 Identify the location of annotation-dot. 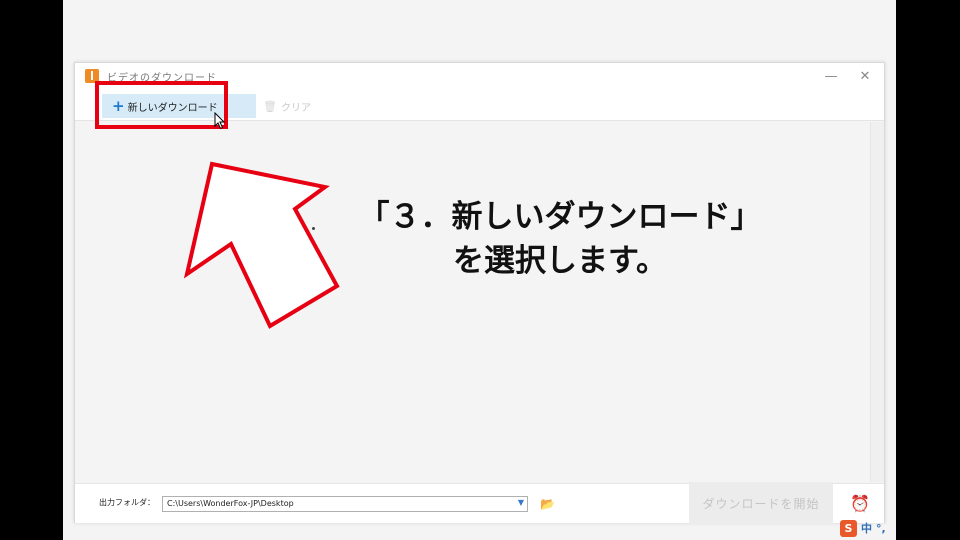
(313, 228).